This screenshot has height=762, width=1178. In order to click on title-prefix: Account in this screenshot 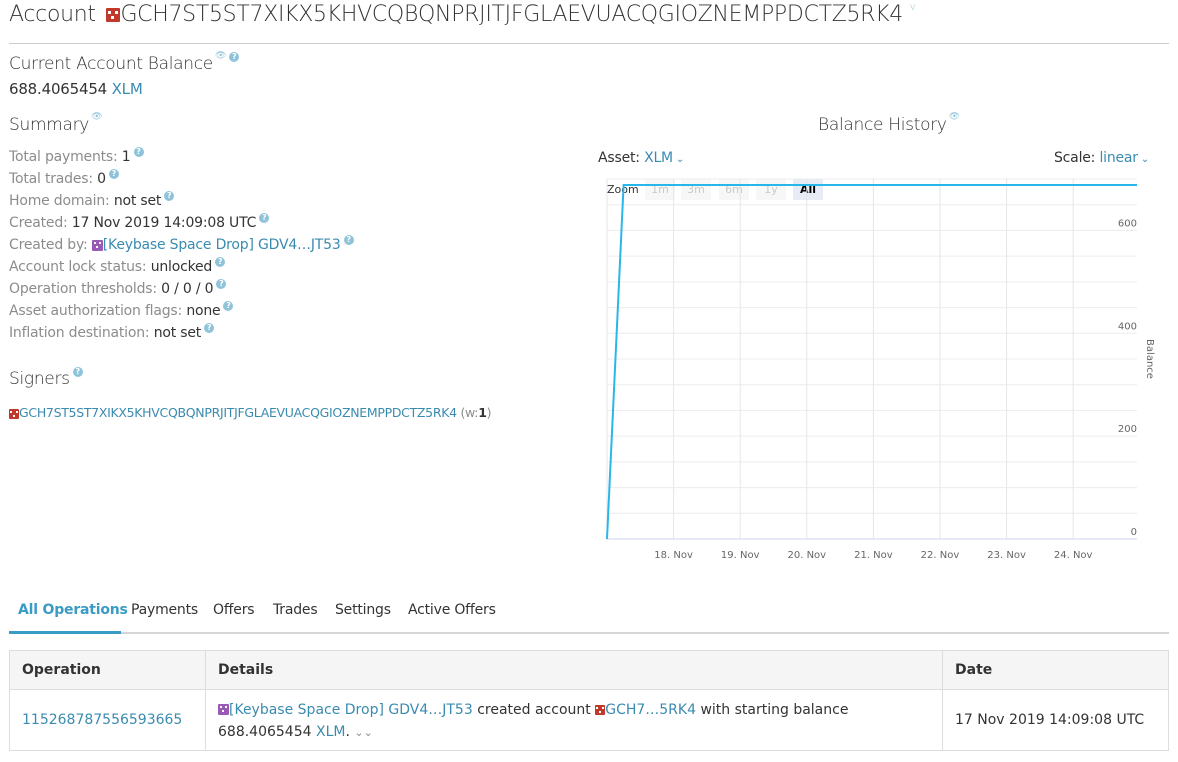, I will do `click(52, 14)`.